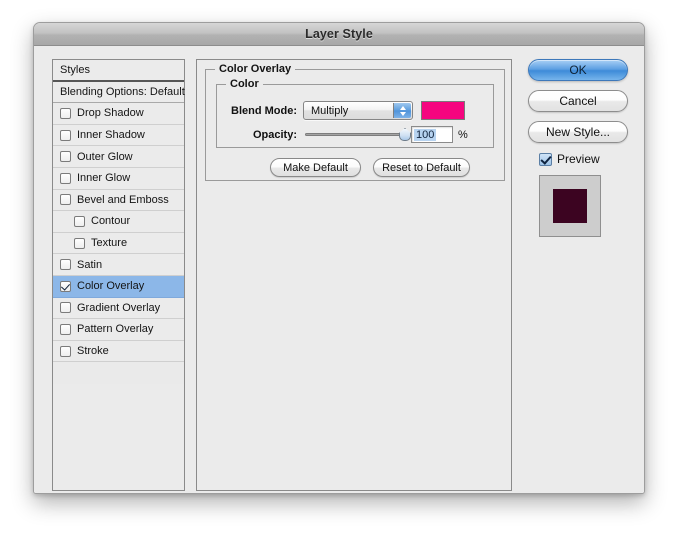  I want to click on sidebar-header-styles: Styles, so click(118, 71).